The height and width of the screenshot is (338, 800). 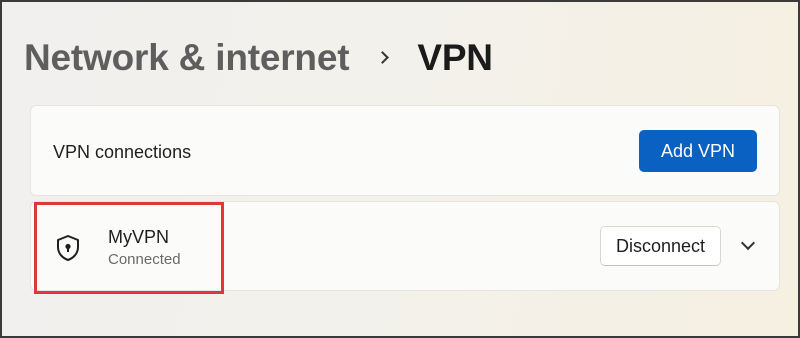 I want to click on breadcrumb: Network & internet VPN, so click(x=258, y=58).